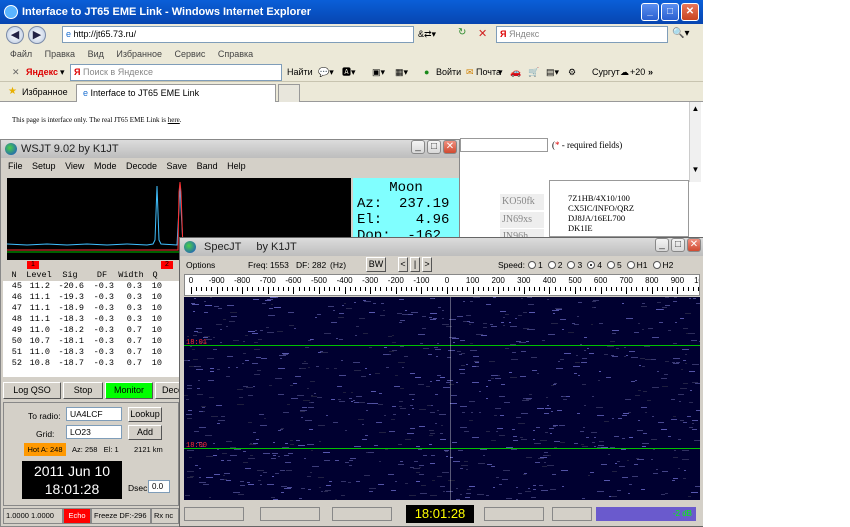 This screenshot has height=527, width=850. I want to click on wsjt-menu-decode: Decode, so click(141, 166).